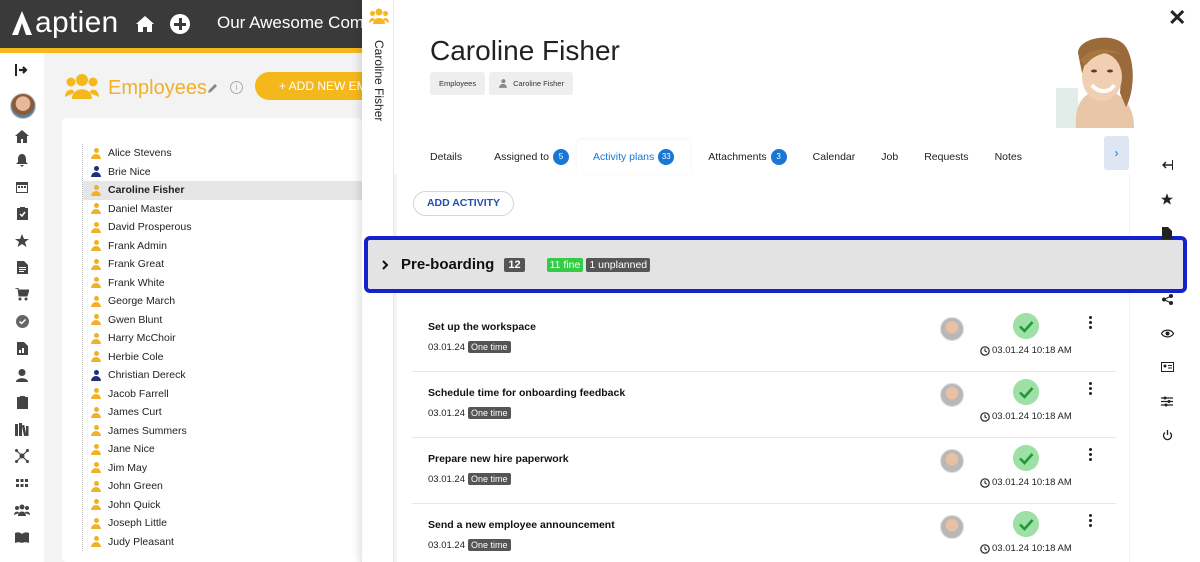 The width and height of the screenshot is (1200, 562). Describe the element at coordinates (222, 227) in the screenshot. I see `employee-list-item: David Prosperous` at that location.